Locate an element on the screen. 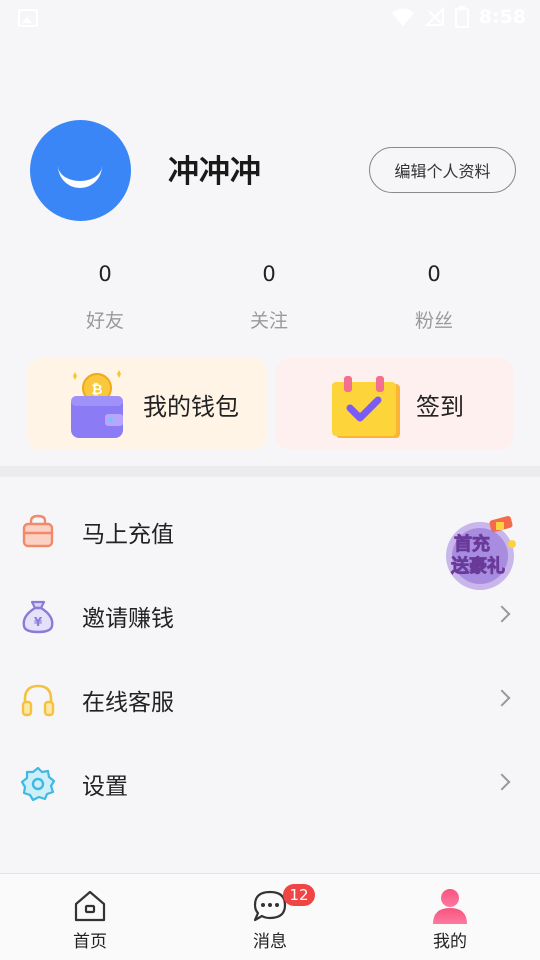 This screenshot has width=540, height=960. stat-following-count: 0 is located at coordinates (269, 274).